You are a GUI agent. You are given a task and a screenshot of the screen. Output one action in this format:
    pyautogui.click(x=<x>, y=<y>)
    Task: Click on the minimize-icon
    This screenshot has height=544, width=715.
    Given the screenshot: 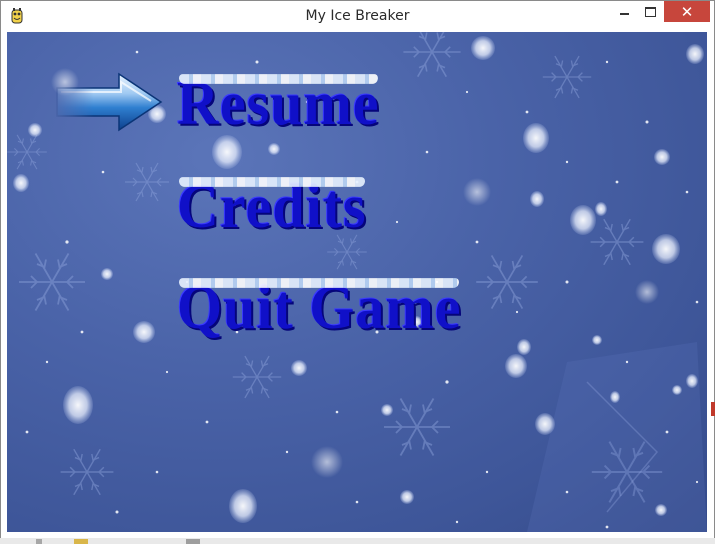 What is the action you would take?
    pyautogui.click(x=624, y=14)
    